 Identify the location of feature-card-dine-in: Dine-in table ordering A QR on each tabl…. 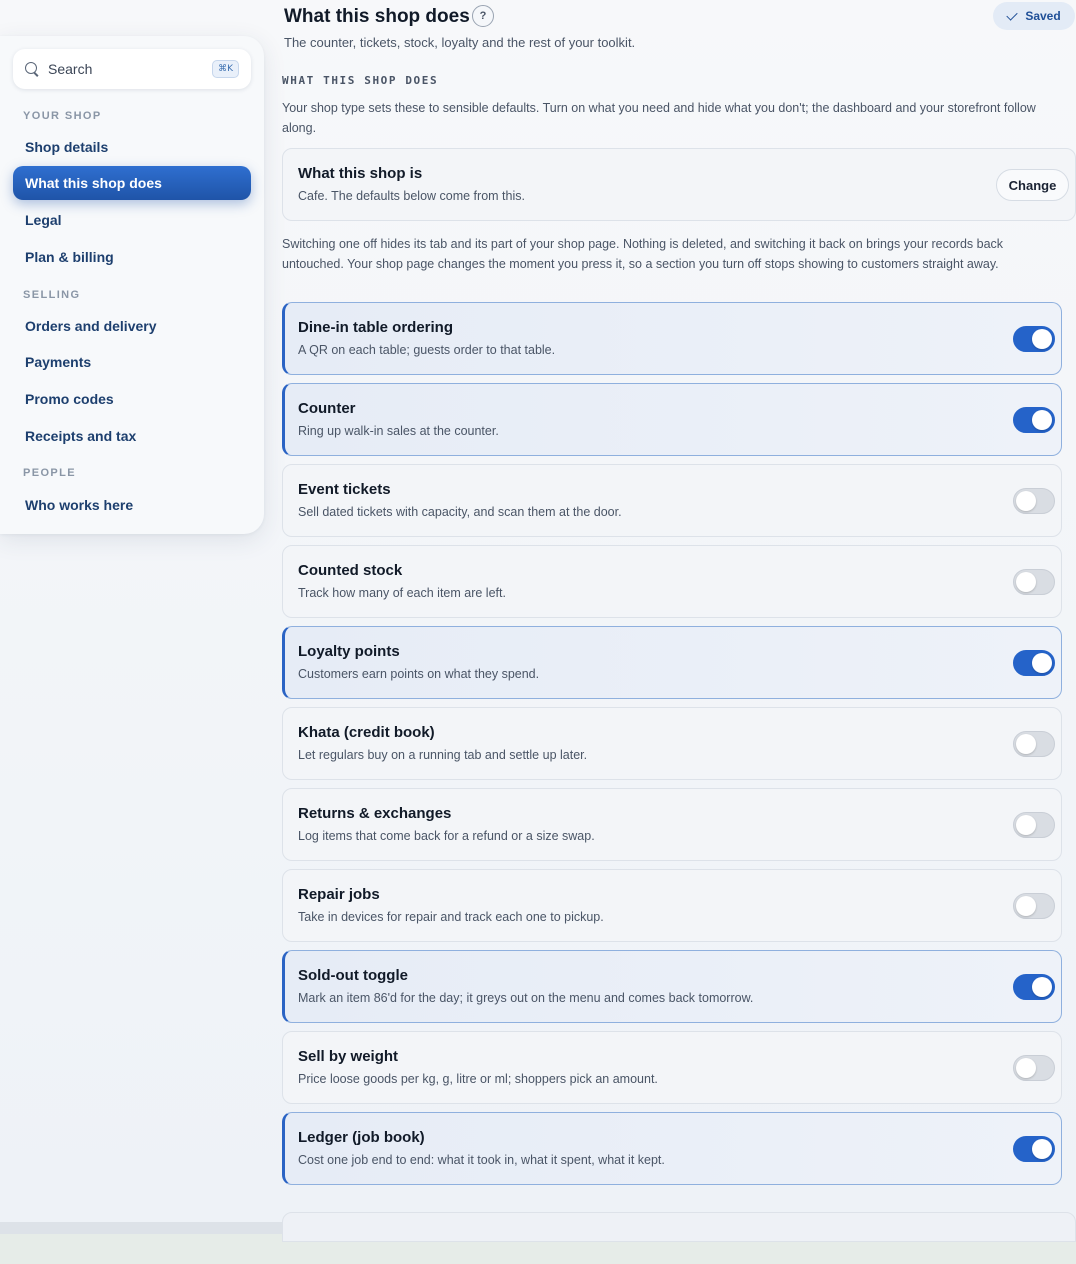
(672, 338).